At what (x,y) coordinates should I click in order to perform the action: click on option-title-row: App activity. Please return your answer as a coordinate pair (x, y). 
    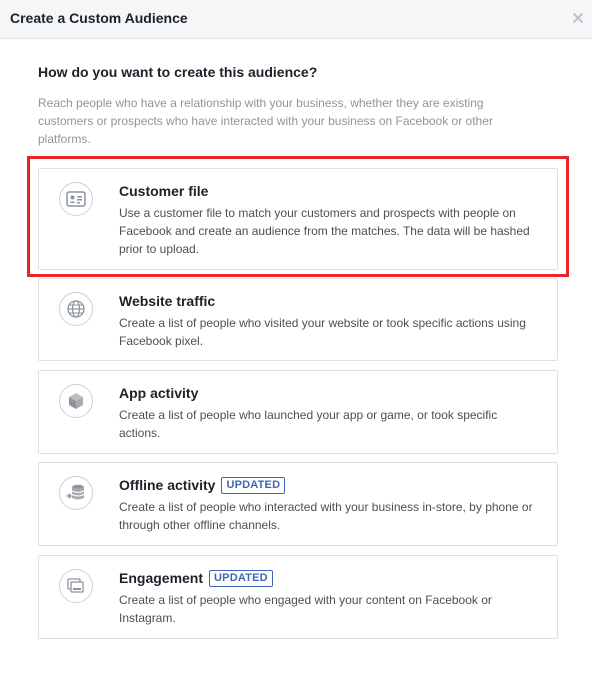
    Looking at the image, I should click on (158, 393).